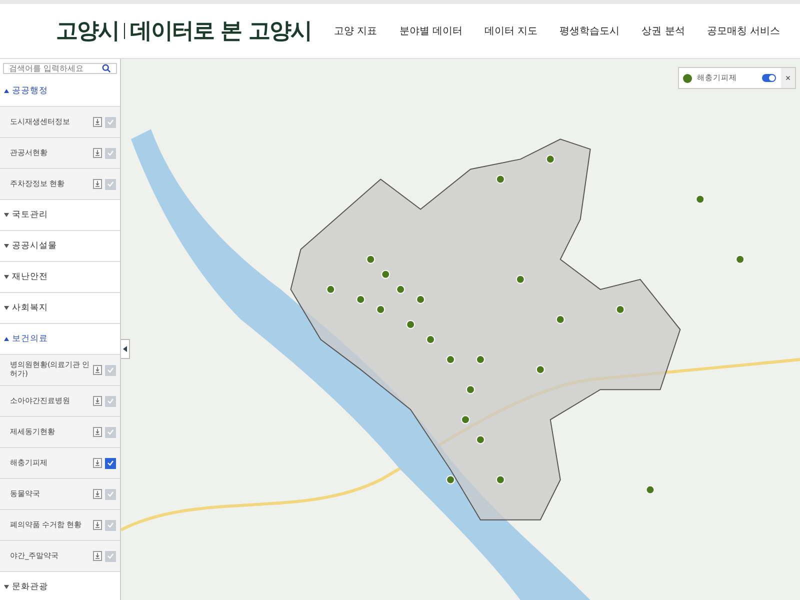 Image resolution: width=800 pixels, height=600 pixels. Describe the element at coordinates (60, 68) in the screenshot. I see `search-field: 검색어를 입력하세요` at that location.